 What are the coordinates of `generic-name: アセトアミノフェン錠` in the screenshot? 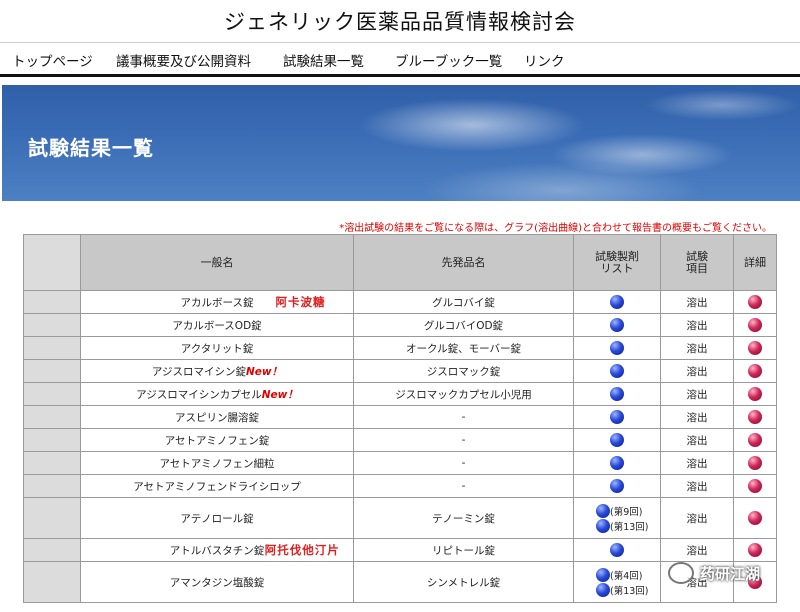 It's located at (217, 440).